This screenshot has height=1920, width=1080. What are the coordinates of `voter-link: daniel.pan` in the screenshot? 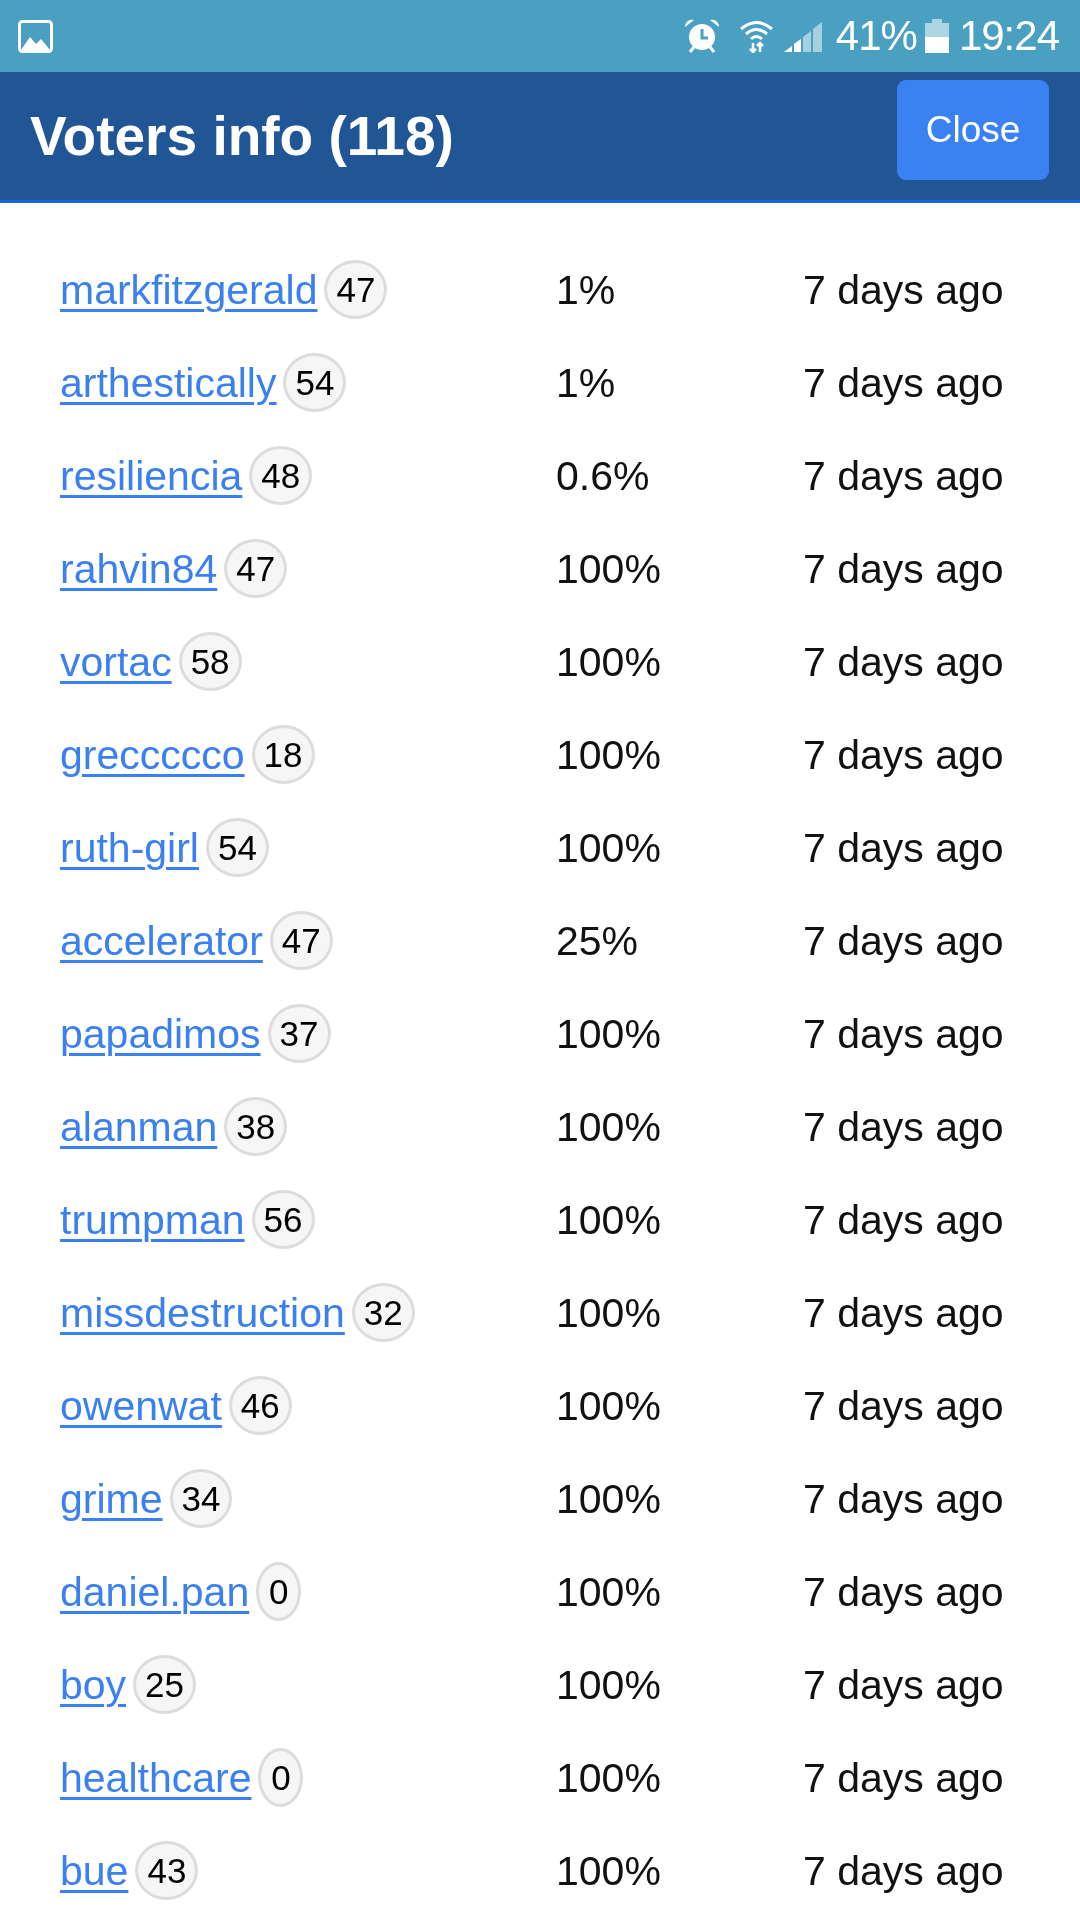 It's located at (155, 1591).